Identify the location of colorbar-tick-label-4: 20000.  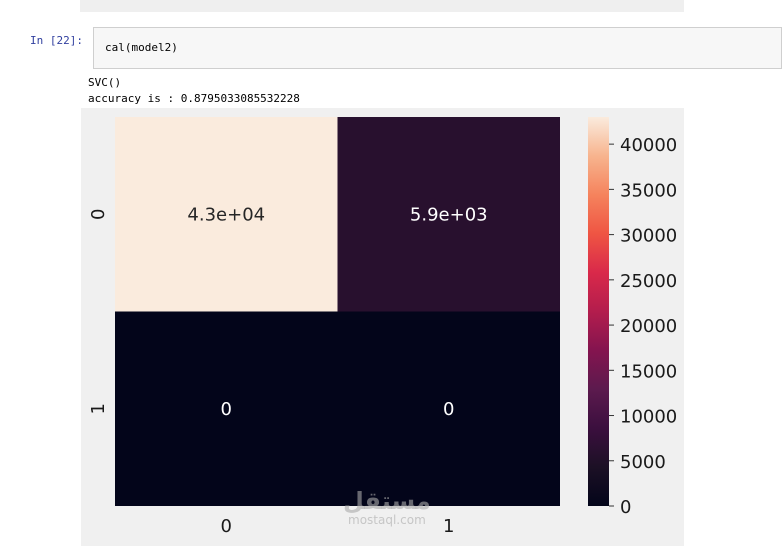
(648, 326).